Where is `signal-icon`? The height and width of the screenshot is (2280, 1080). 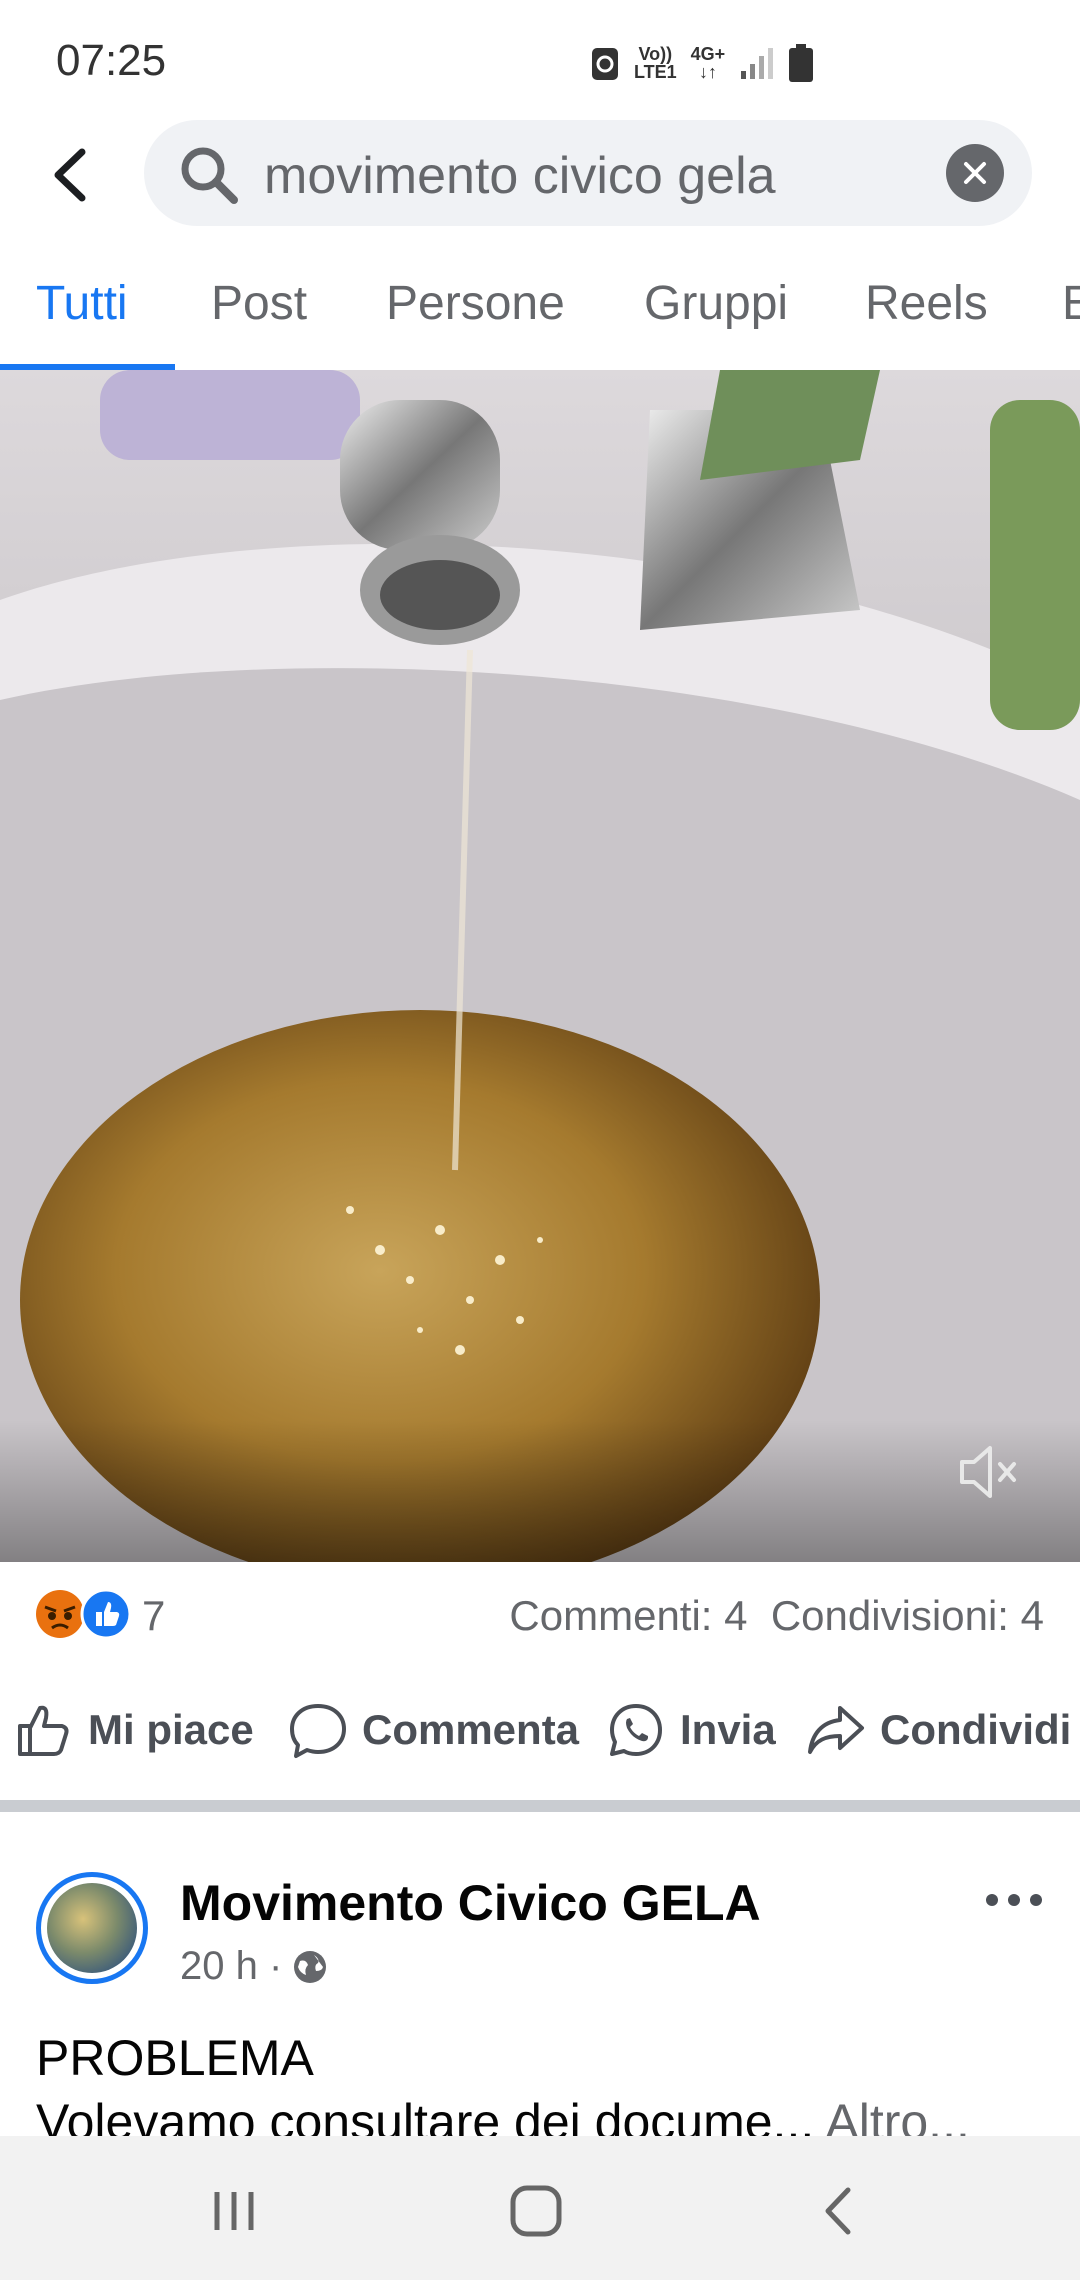 signal-icon is located at coordinates (757, 63).